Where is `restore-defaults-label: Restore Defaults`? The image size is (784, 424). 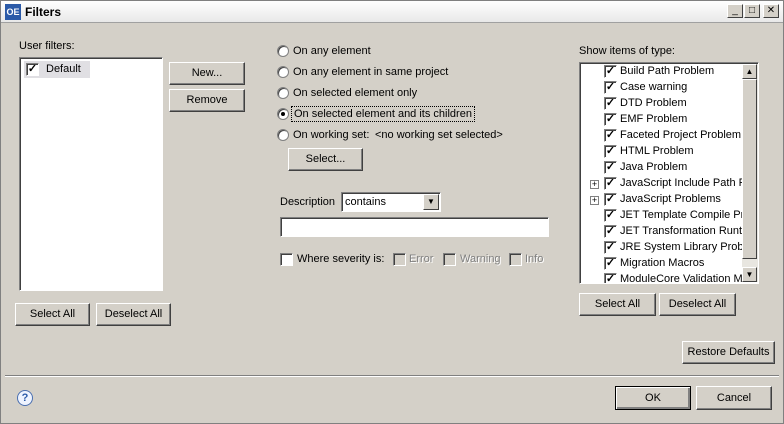 restore-defaults-label: Restore Defaults is located at coordinates (728, 352).